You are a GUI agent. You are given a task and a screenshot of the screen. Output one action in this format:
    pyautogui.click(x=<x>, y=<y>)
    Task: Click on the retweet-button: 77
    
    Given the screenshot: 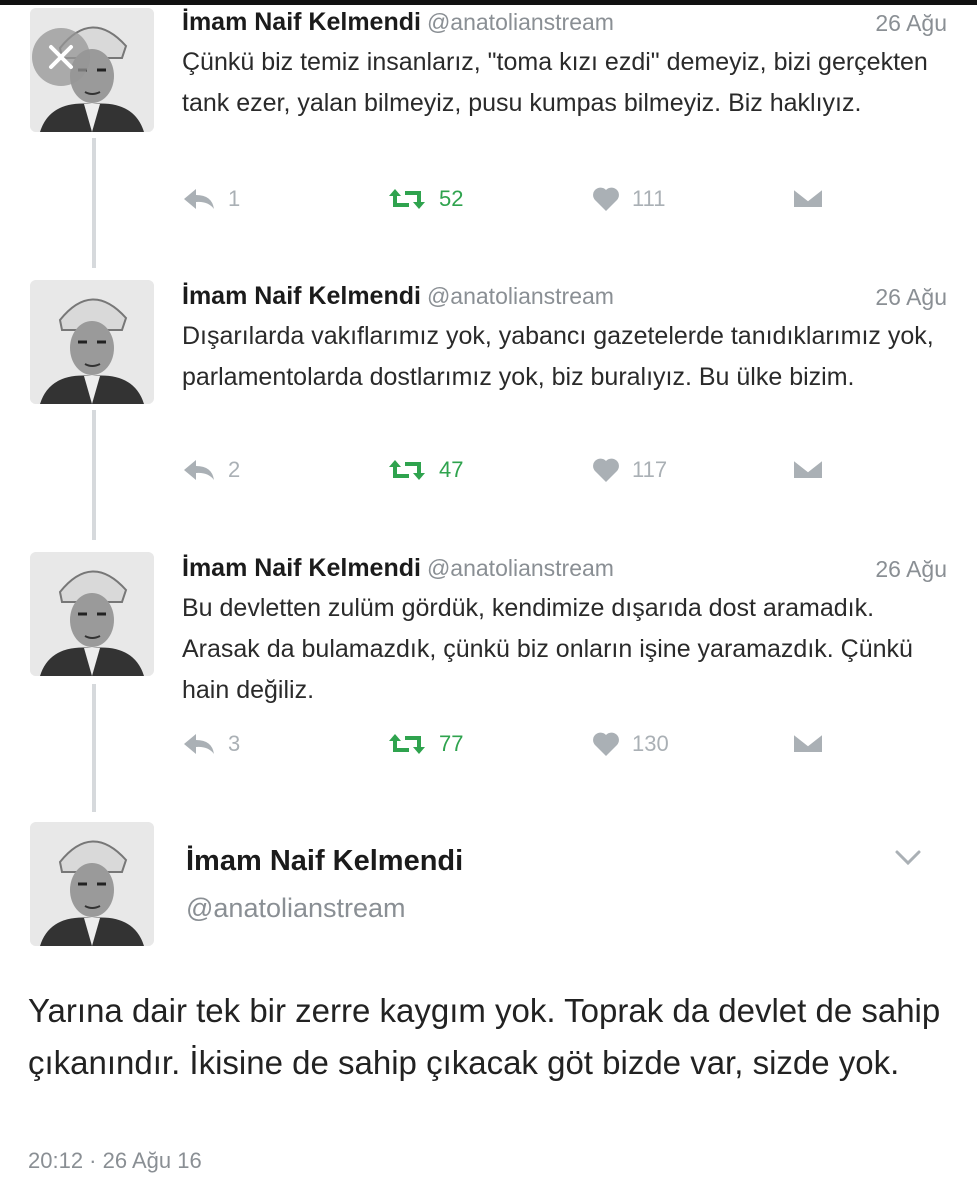 What is the action you would take?
    pyautogui.click(x=425, y=744)
    